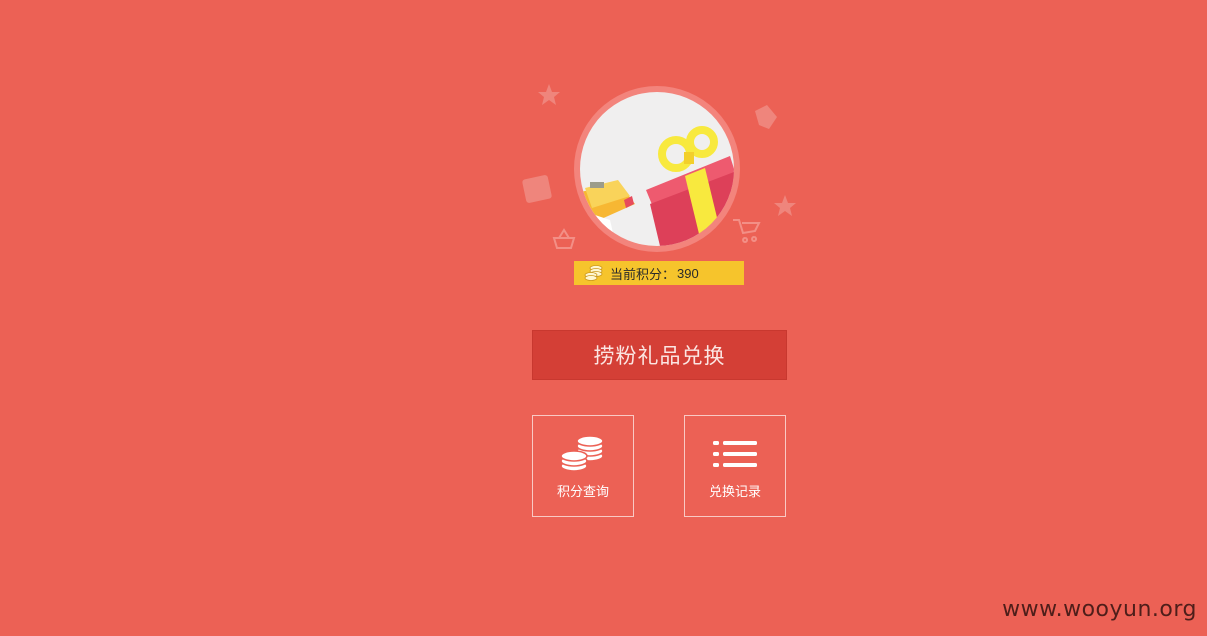  I want to click on gift-exchange-button-label: 捞粉礼品兑换, so click(659, 356).